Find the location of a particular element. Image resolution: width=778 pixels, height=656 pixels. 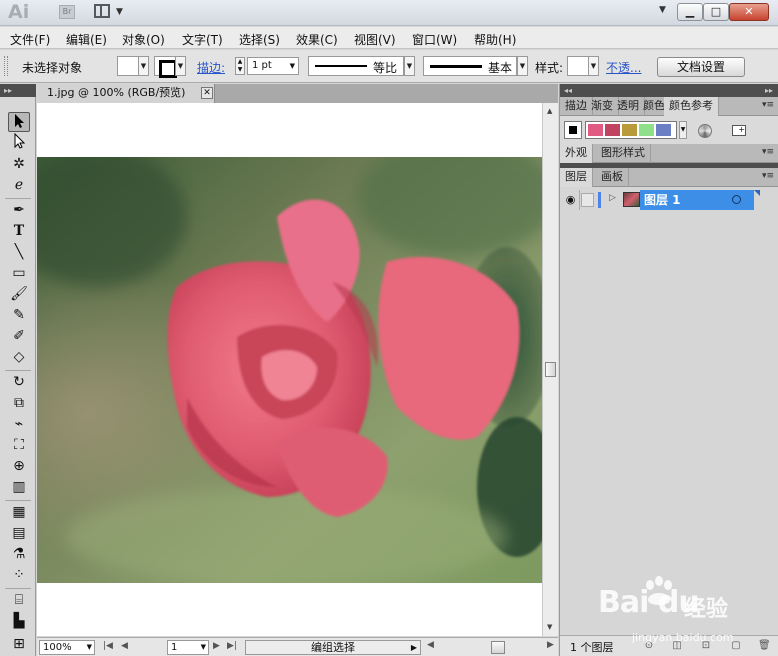

scroll-up-icon: ▲ is located at coordinates (549, 111).